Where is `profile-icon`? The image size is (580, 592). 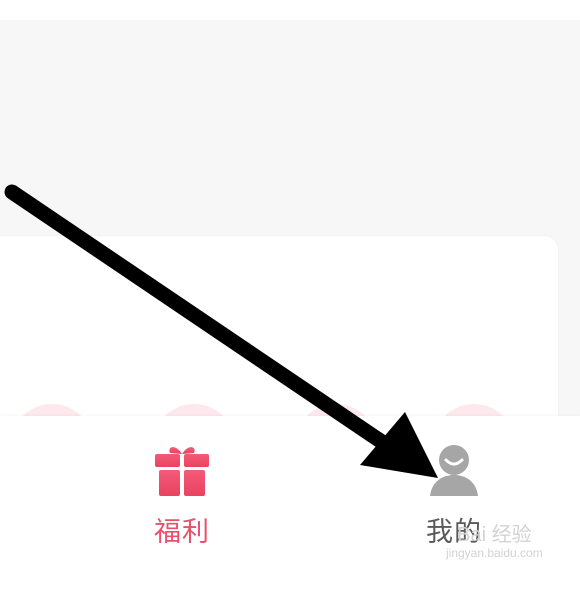 profile-icon is located at coordinates (454, 470).